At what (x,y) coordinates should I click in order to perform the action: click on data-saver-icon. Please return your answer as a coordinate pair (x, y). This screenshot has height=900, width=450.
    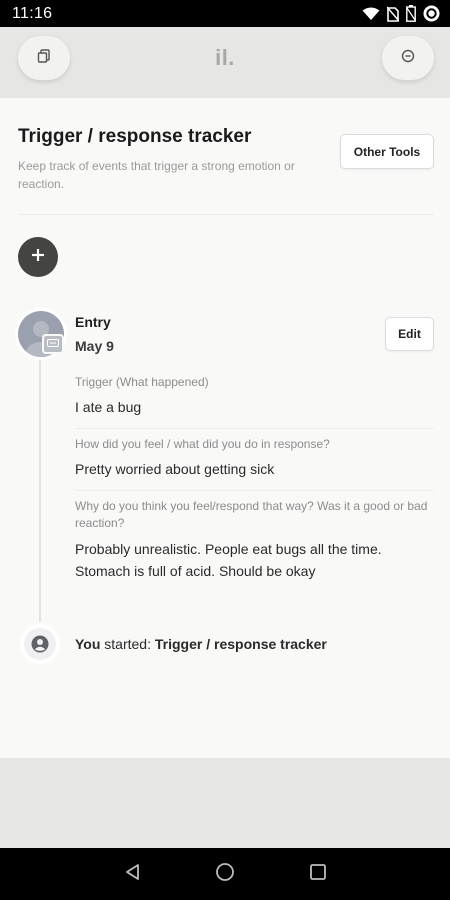
    Looking at the image, I should click on (431, 13).